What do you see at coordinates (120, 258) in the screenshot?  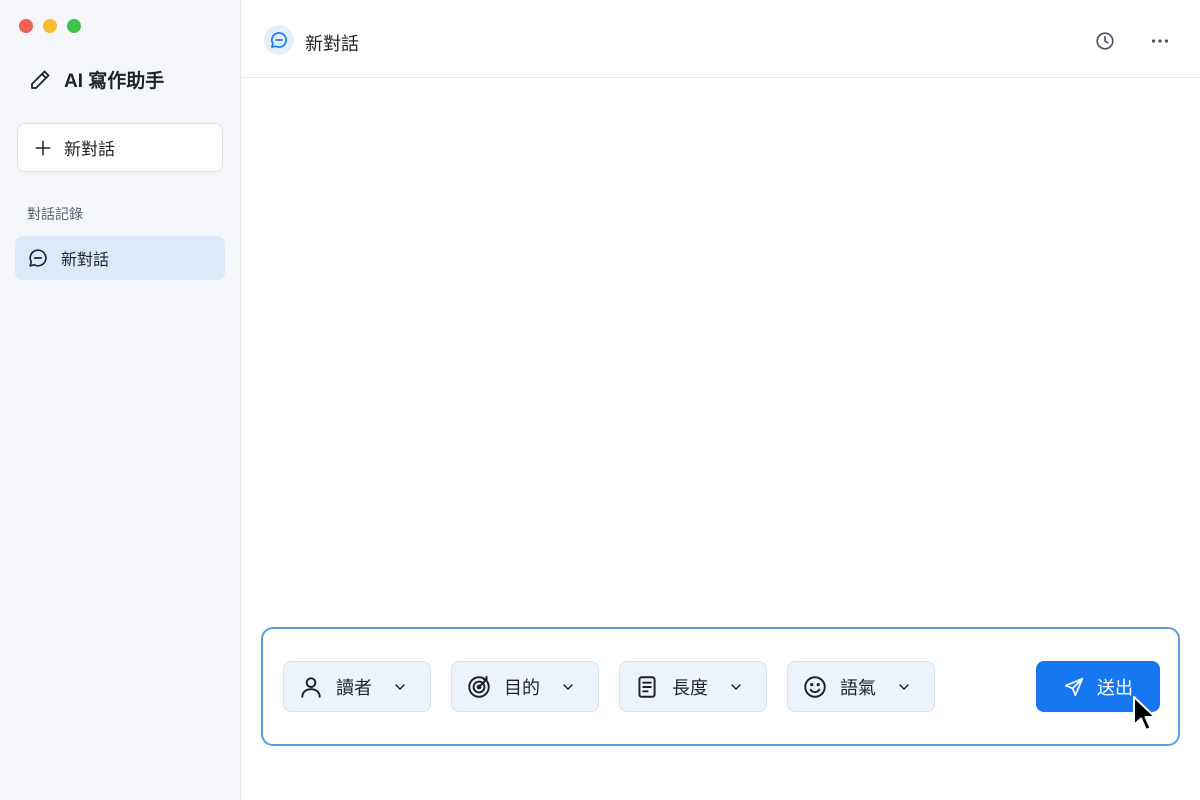 I see `history-item: 新對話` at bounding box center [120, 258].